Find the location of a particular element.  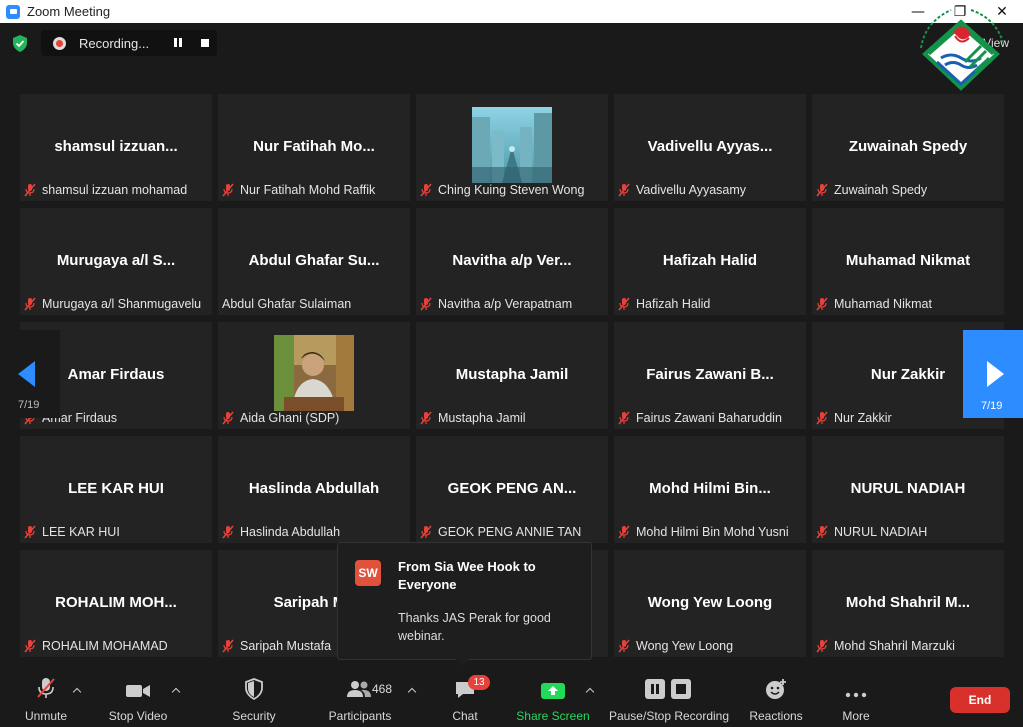

participant-name: Nur Zakkir is located at coordinates (863, 418).